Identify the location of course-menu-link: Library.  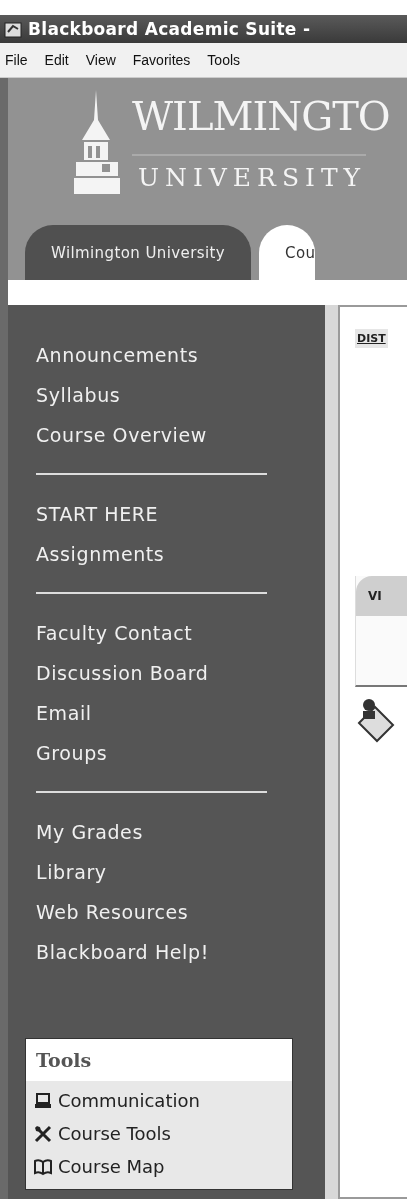
(71, 872).